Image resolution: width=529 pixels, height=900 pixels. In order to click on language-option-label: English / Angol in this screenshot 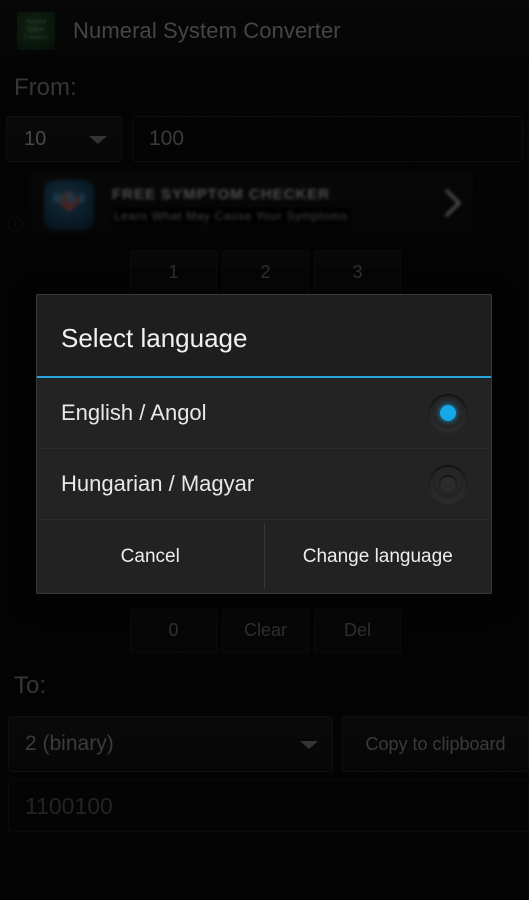, I will do `click(134, 412)`.